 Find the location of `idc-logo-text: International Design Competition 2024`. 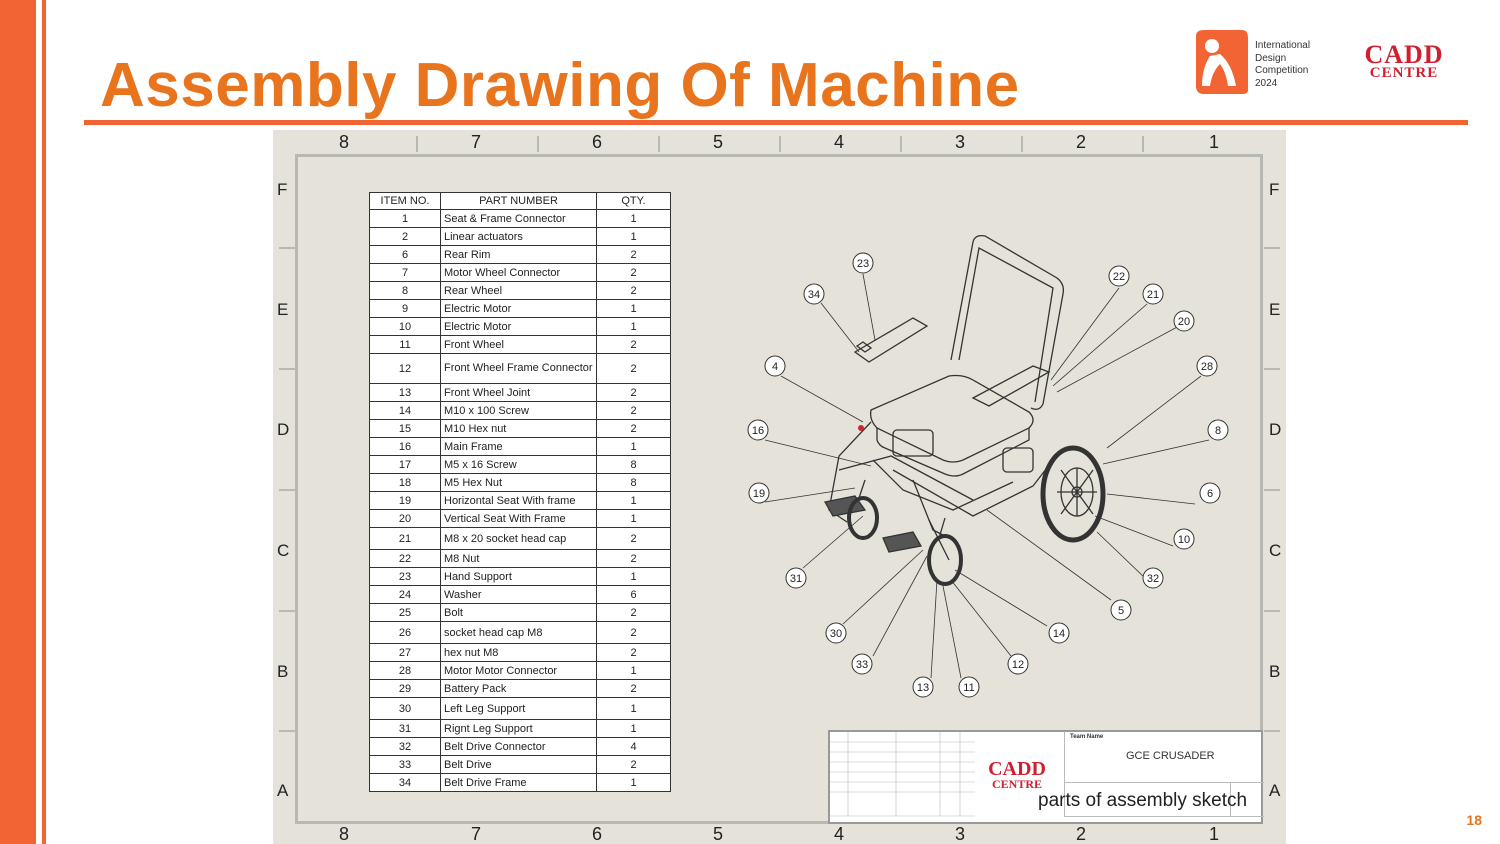

idc-logo-text: International Design Competition 2024 is located at coordinates (1283, 64).